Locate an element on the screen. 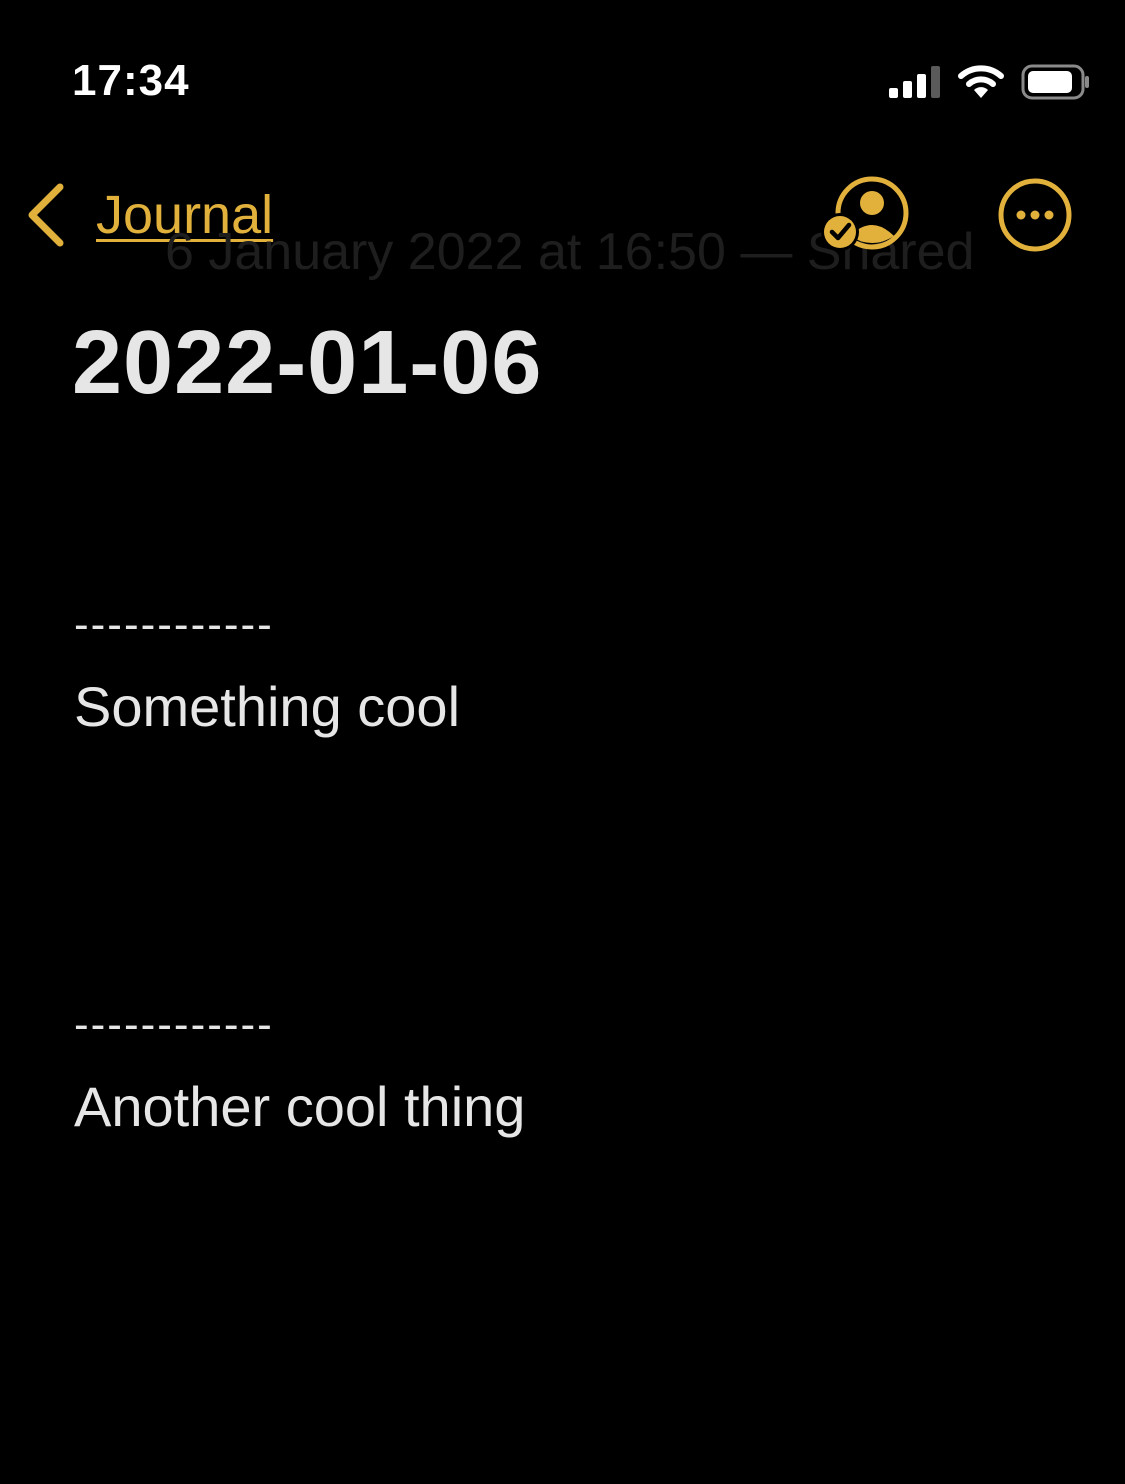 The width and height of the screenshot is (1125, 1484). status-icons is located at coordinates (990, 82).